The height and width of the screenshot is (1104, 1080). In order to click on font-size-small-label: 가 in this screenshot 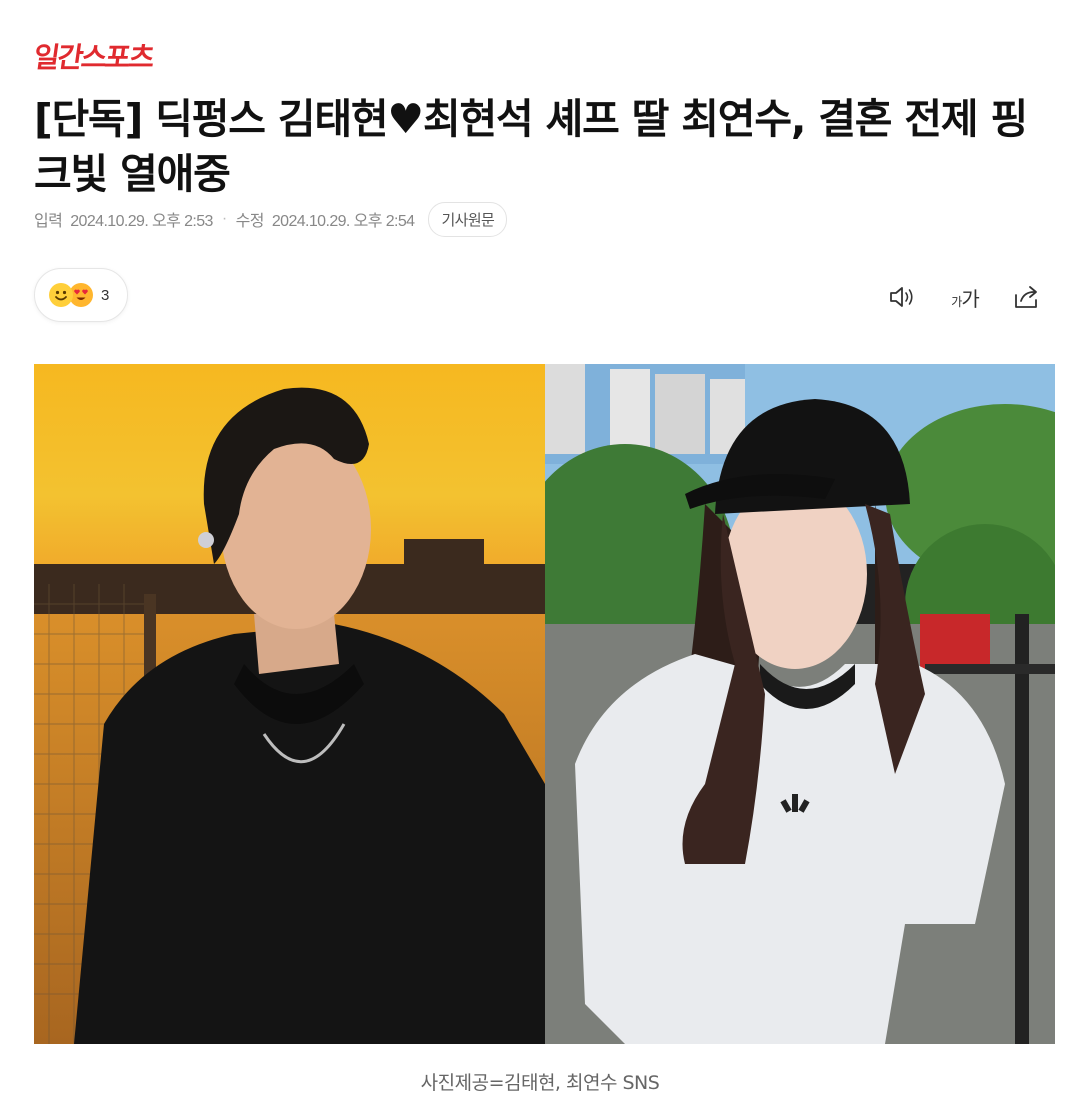, I will do `click(956, 301)`.